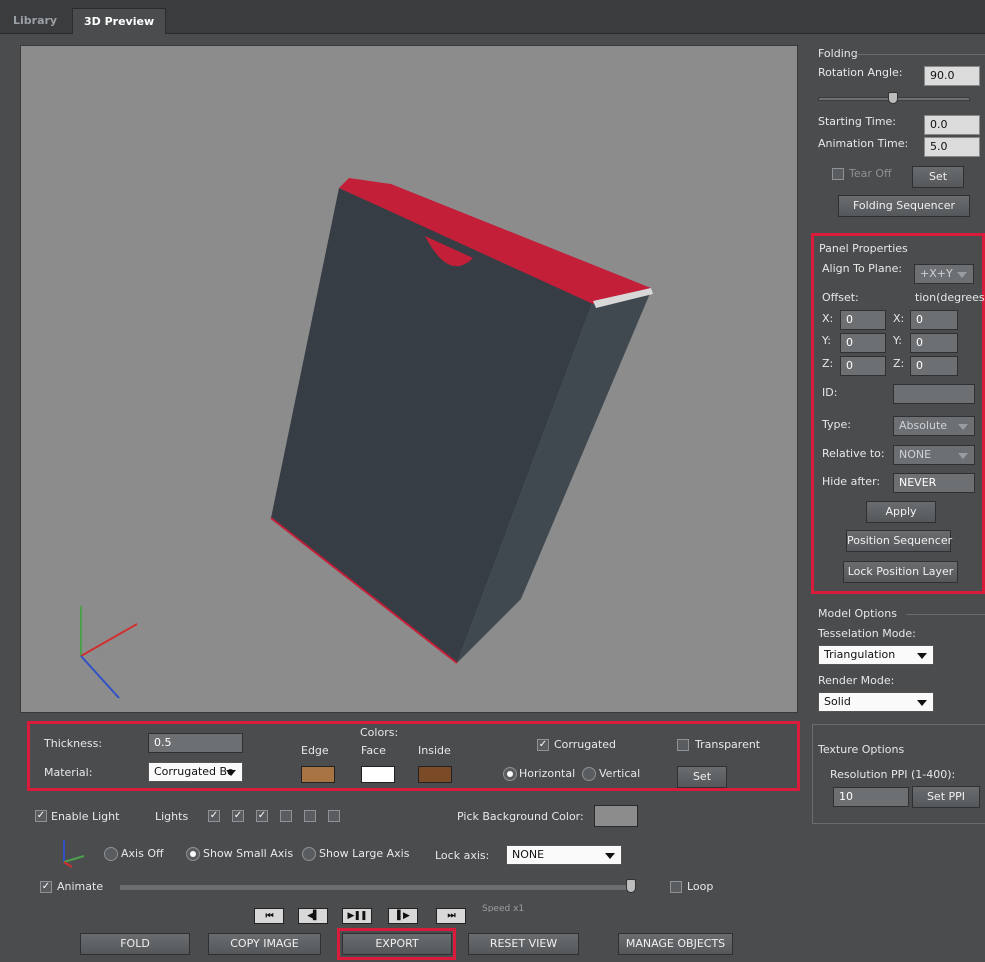  I want to click on folding-groupline, so click(920, 54).